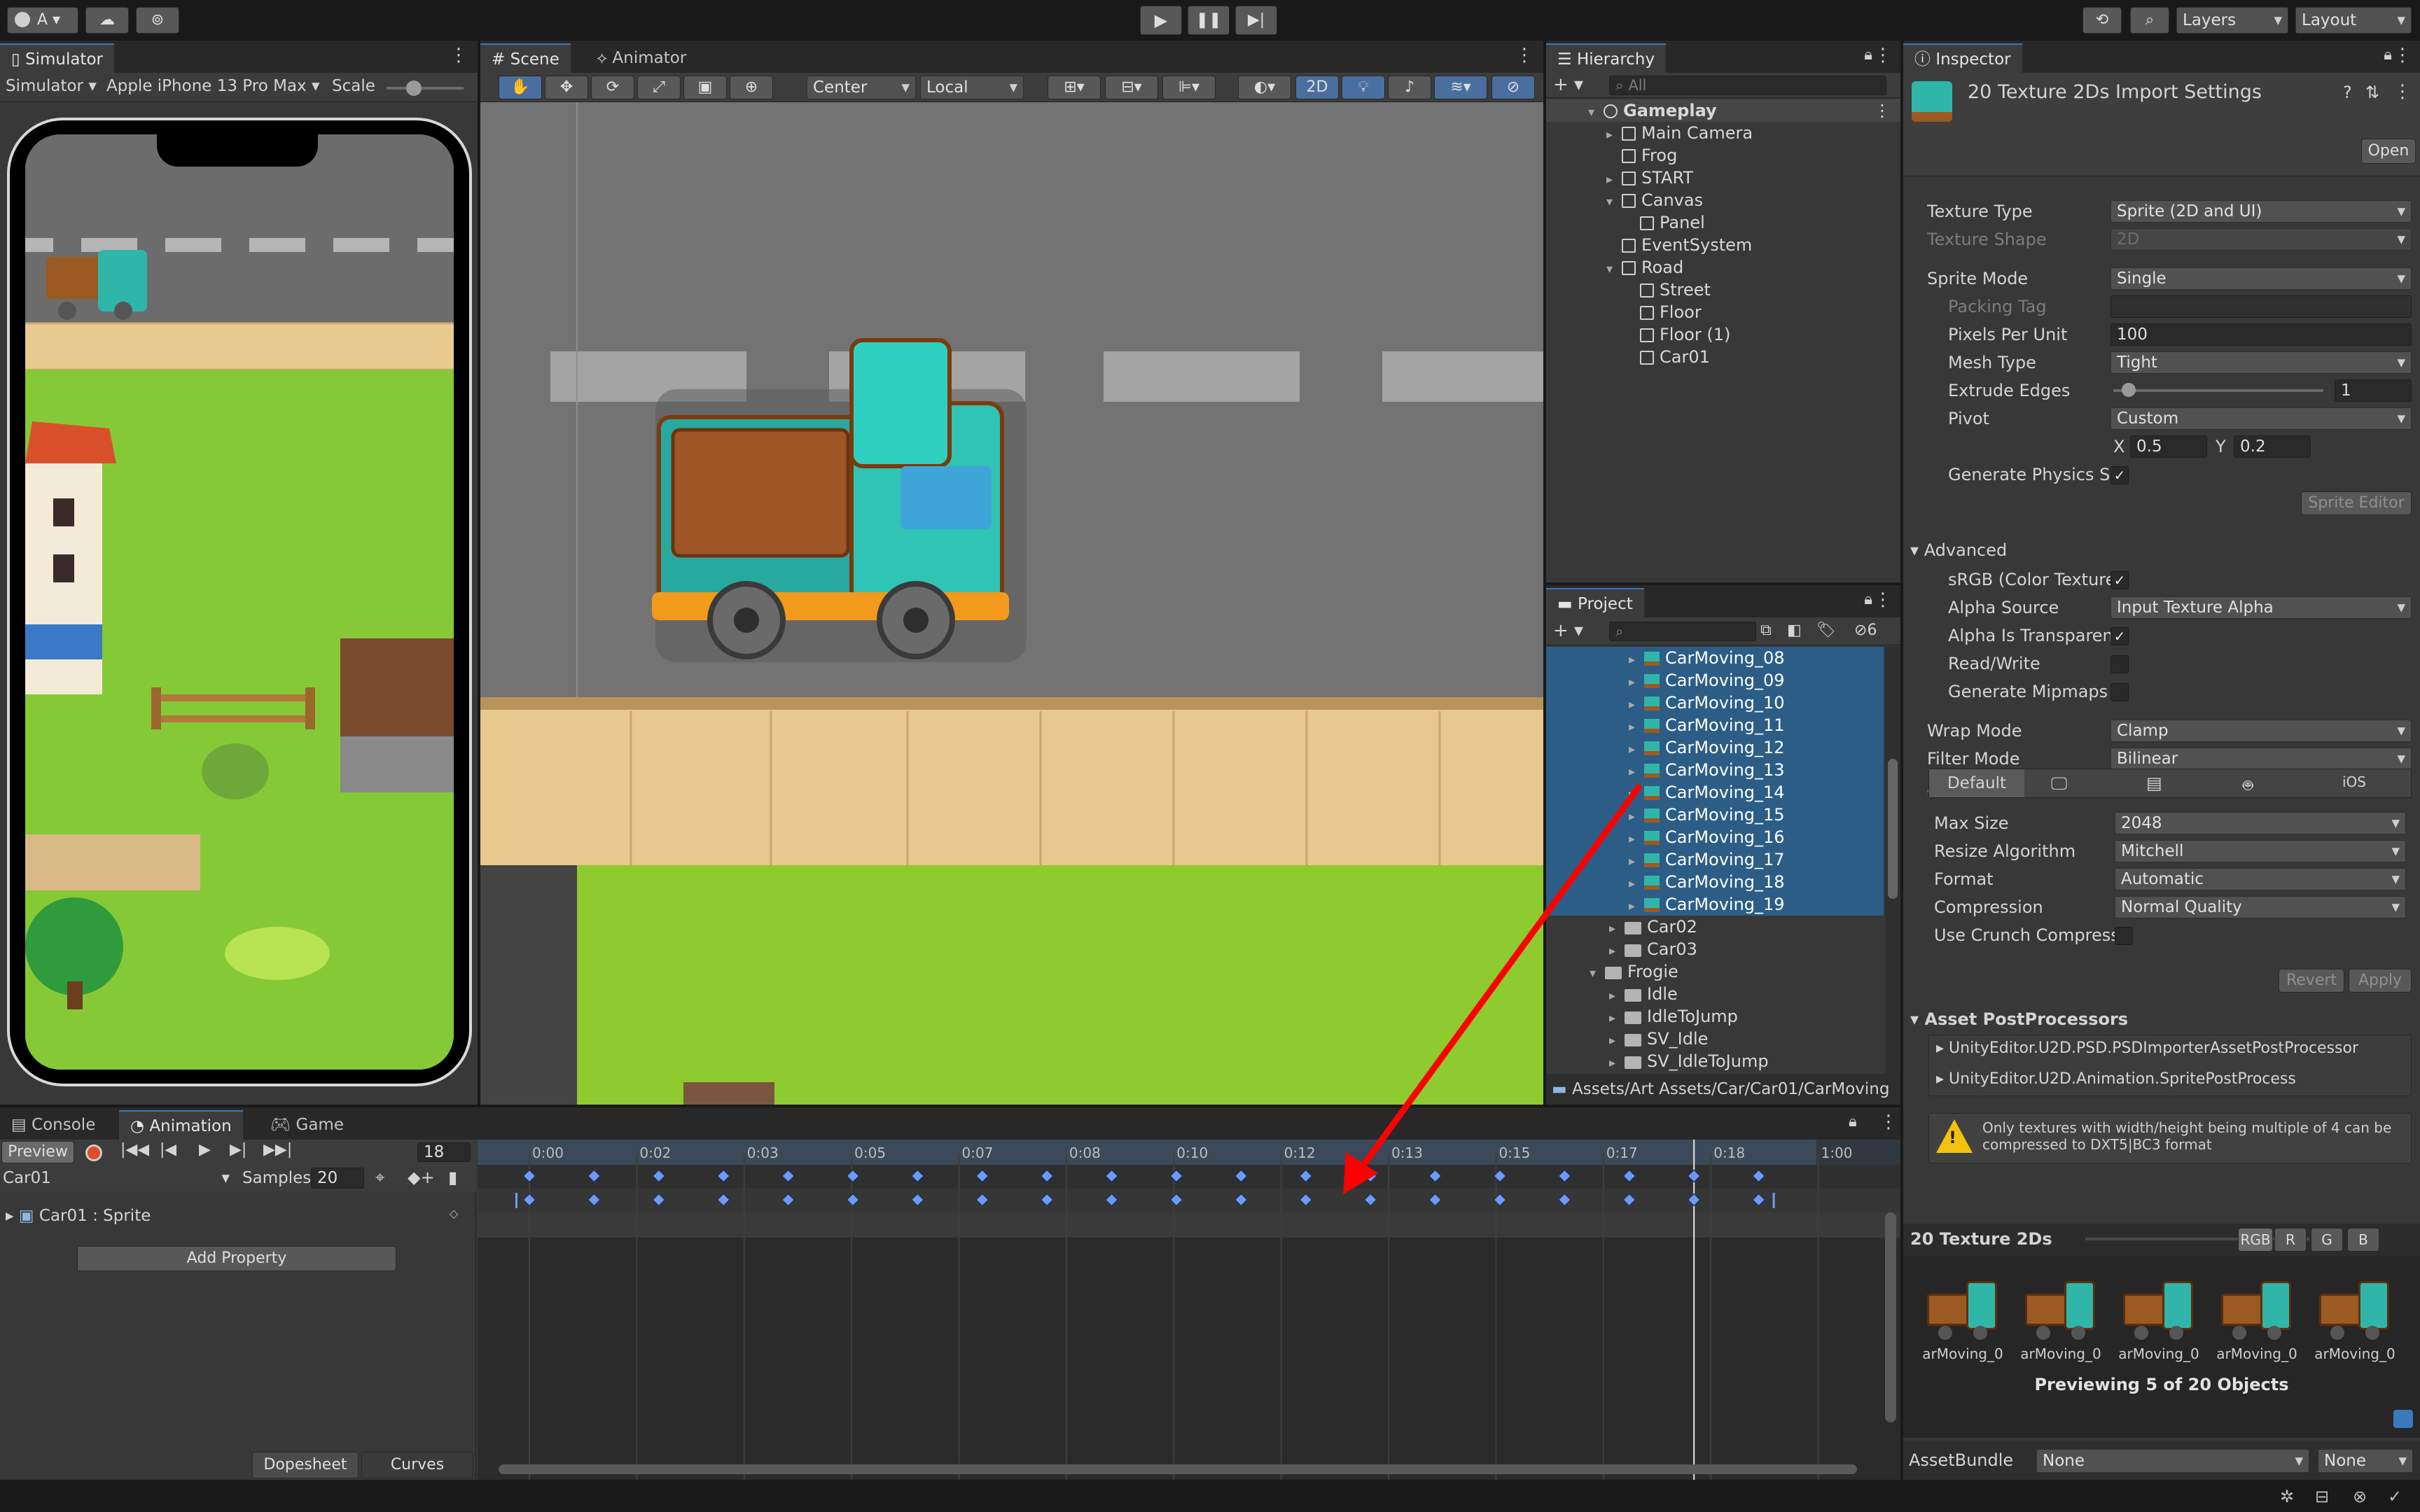 The width and height of the screenshot is (2420, 1512). Describe the element at coordinates (2218, 390) in the screenshot. I see `extrude-edges-slider` at that location.